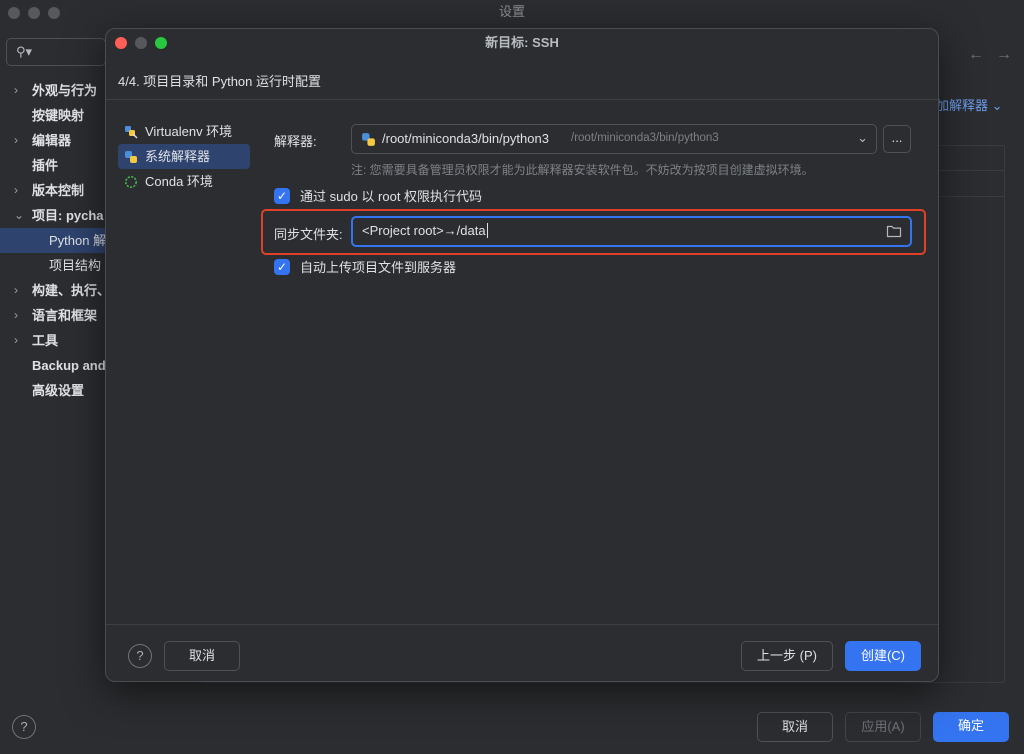 Image resolution: width=1024 pixels, height=754 pixels. Describe the element at coordinates (976, 55) in the screenshot. I see `back-arrow-icon: ←` at that location.